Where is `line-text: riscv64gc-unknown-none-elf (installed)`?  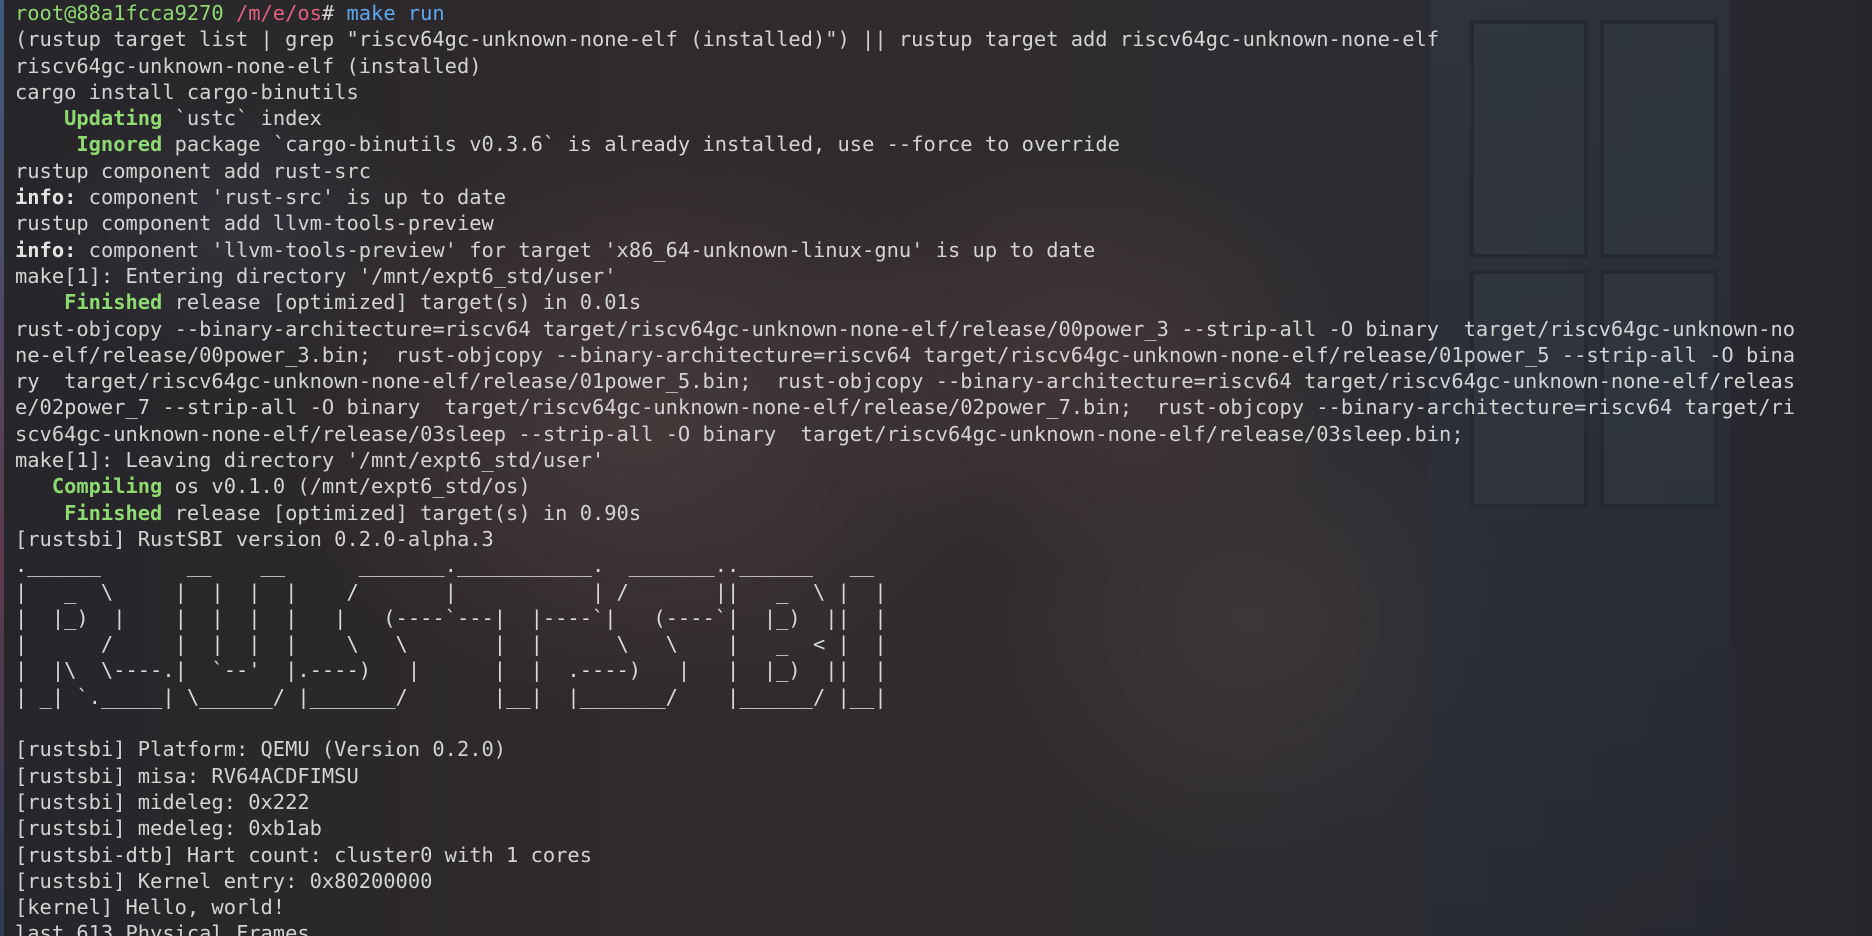
line-text: riscv64gc-unknown-none-elf (installed) is located at coordinates (248, 65).